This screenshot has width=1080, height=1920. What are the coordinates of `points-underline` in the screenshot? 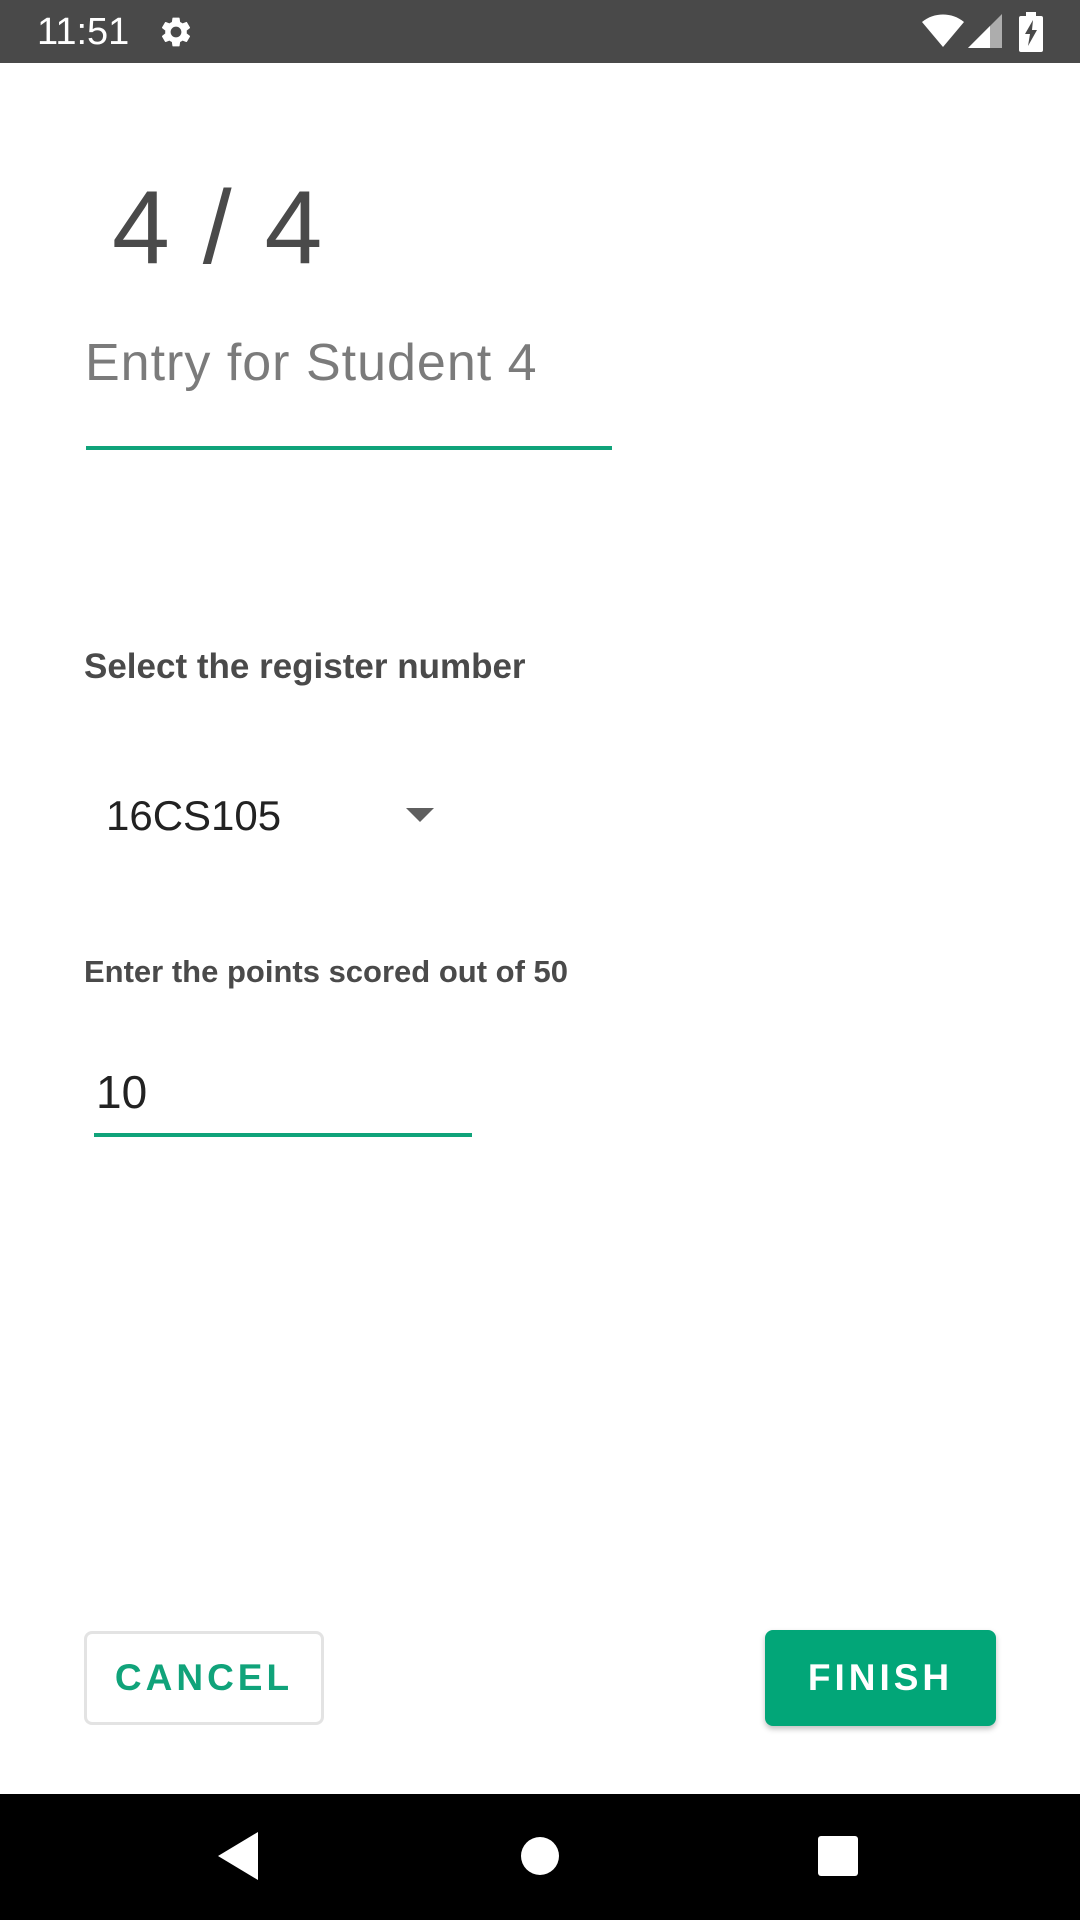 It's located at (283, 1135).